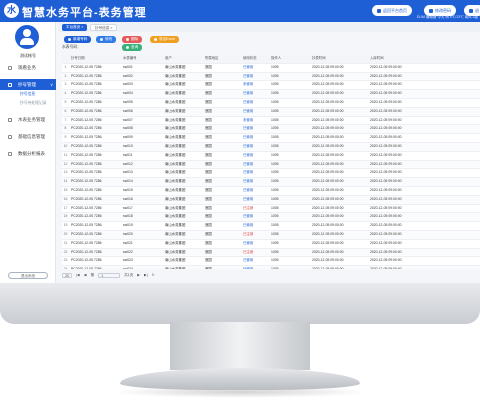 This screenshot has width=480, height=416. I want to click on next-page-button: ▶, so click(138, 275).